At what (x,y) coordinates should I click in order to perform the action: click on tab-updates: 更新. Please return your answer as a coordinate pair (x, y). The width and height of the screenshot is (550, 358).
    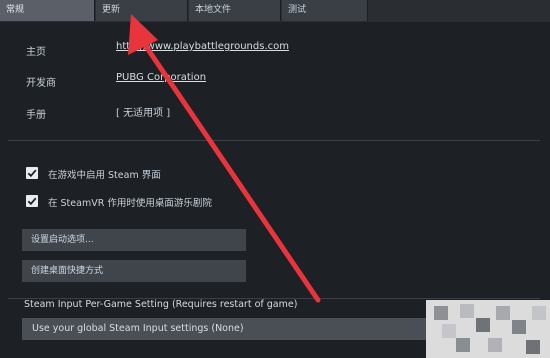
    Looking at the image, I should click on (142, 10).